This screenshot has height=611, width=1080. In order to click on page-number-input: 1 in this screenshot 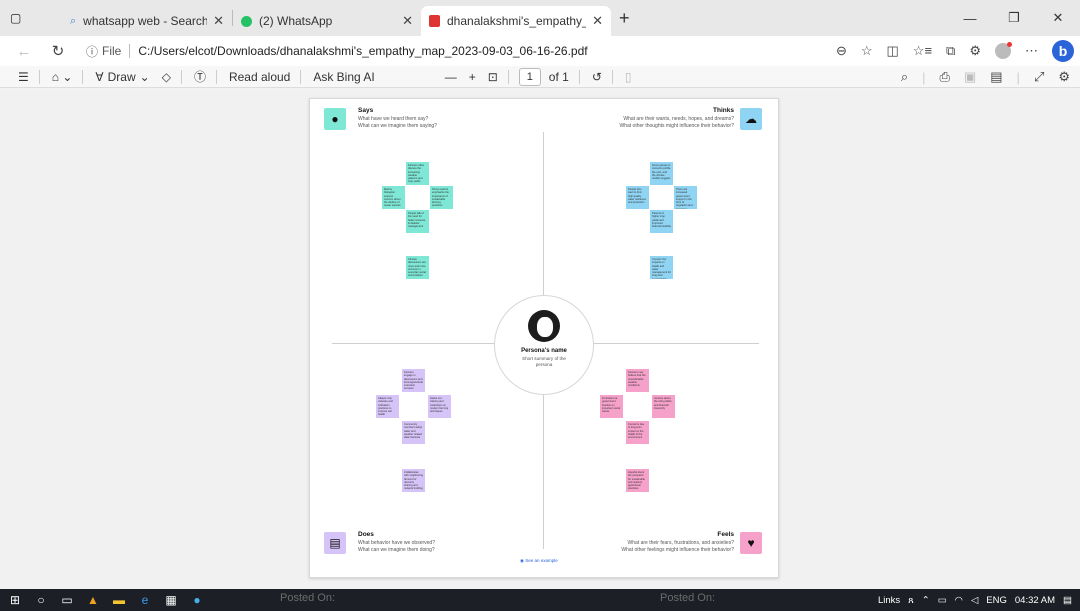, I will do `click(529, 76)`.